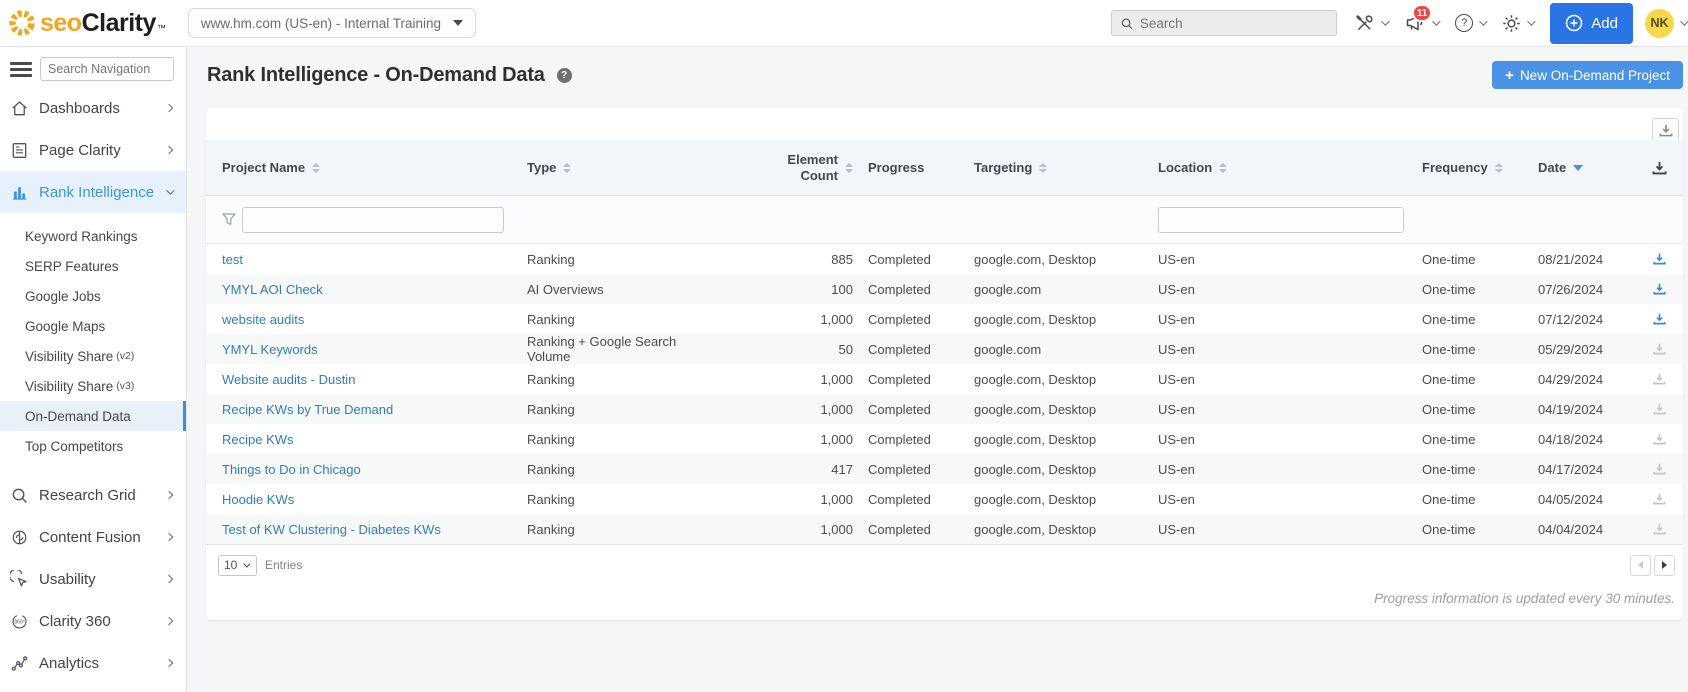  Describe the element at coordinates (1281, 219) in the screenshot. I see `location-filter-input` at that location.